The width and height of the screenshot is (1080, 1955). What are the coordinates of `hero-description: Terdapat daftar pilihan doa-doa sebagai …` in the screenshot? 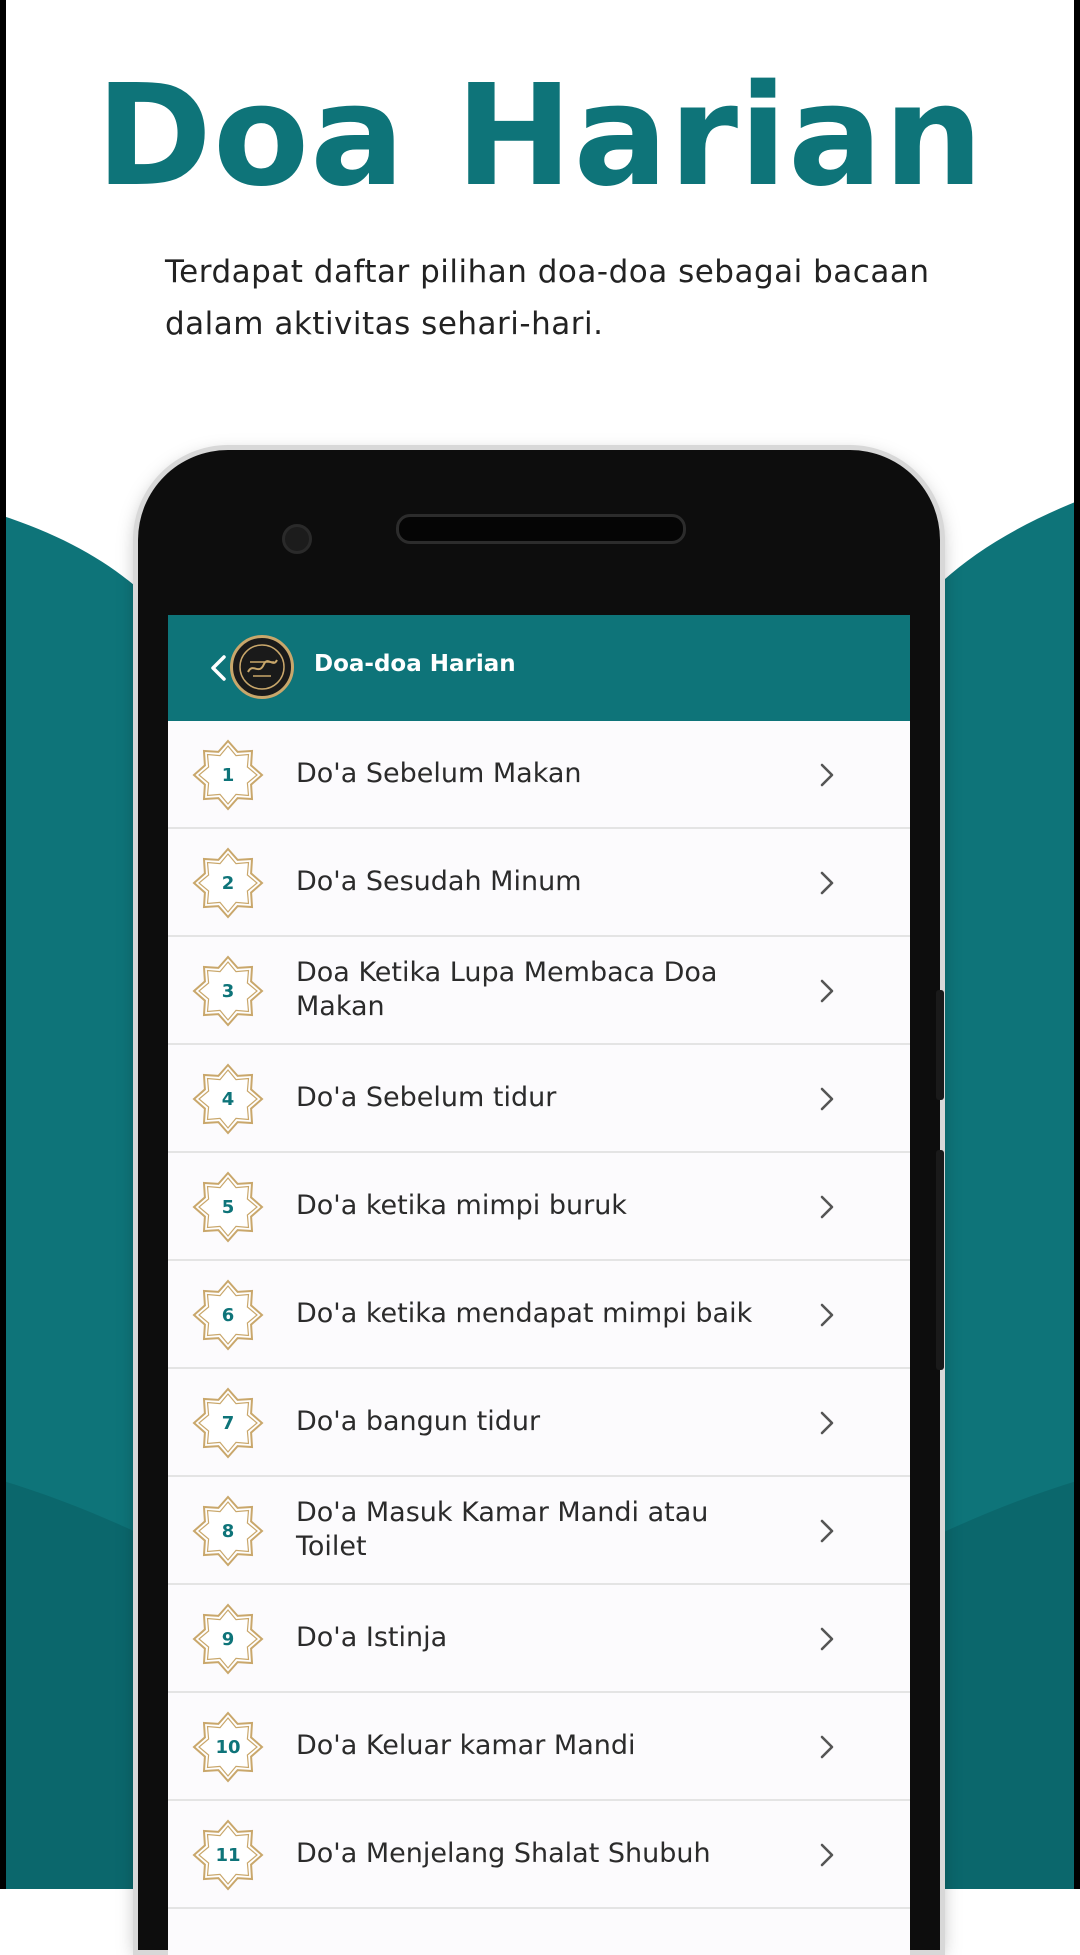 It's located at (547, 298).